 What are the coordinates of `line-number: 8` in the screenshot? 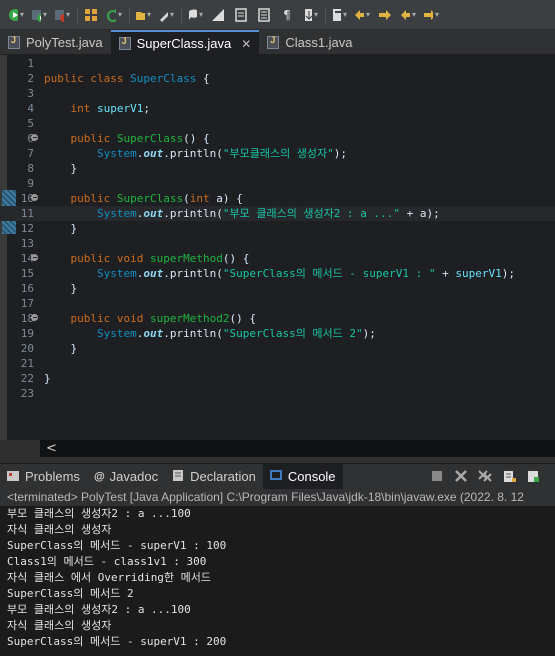 It's located at (30, 168).